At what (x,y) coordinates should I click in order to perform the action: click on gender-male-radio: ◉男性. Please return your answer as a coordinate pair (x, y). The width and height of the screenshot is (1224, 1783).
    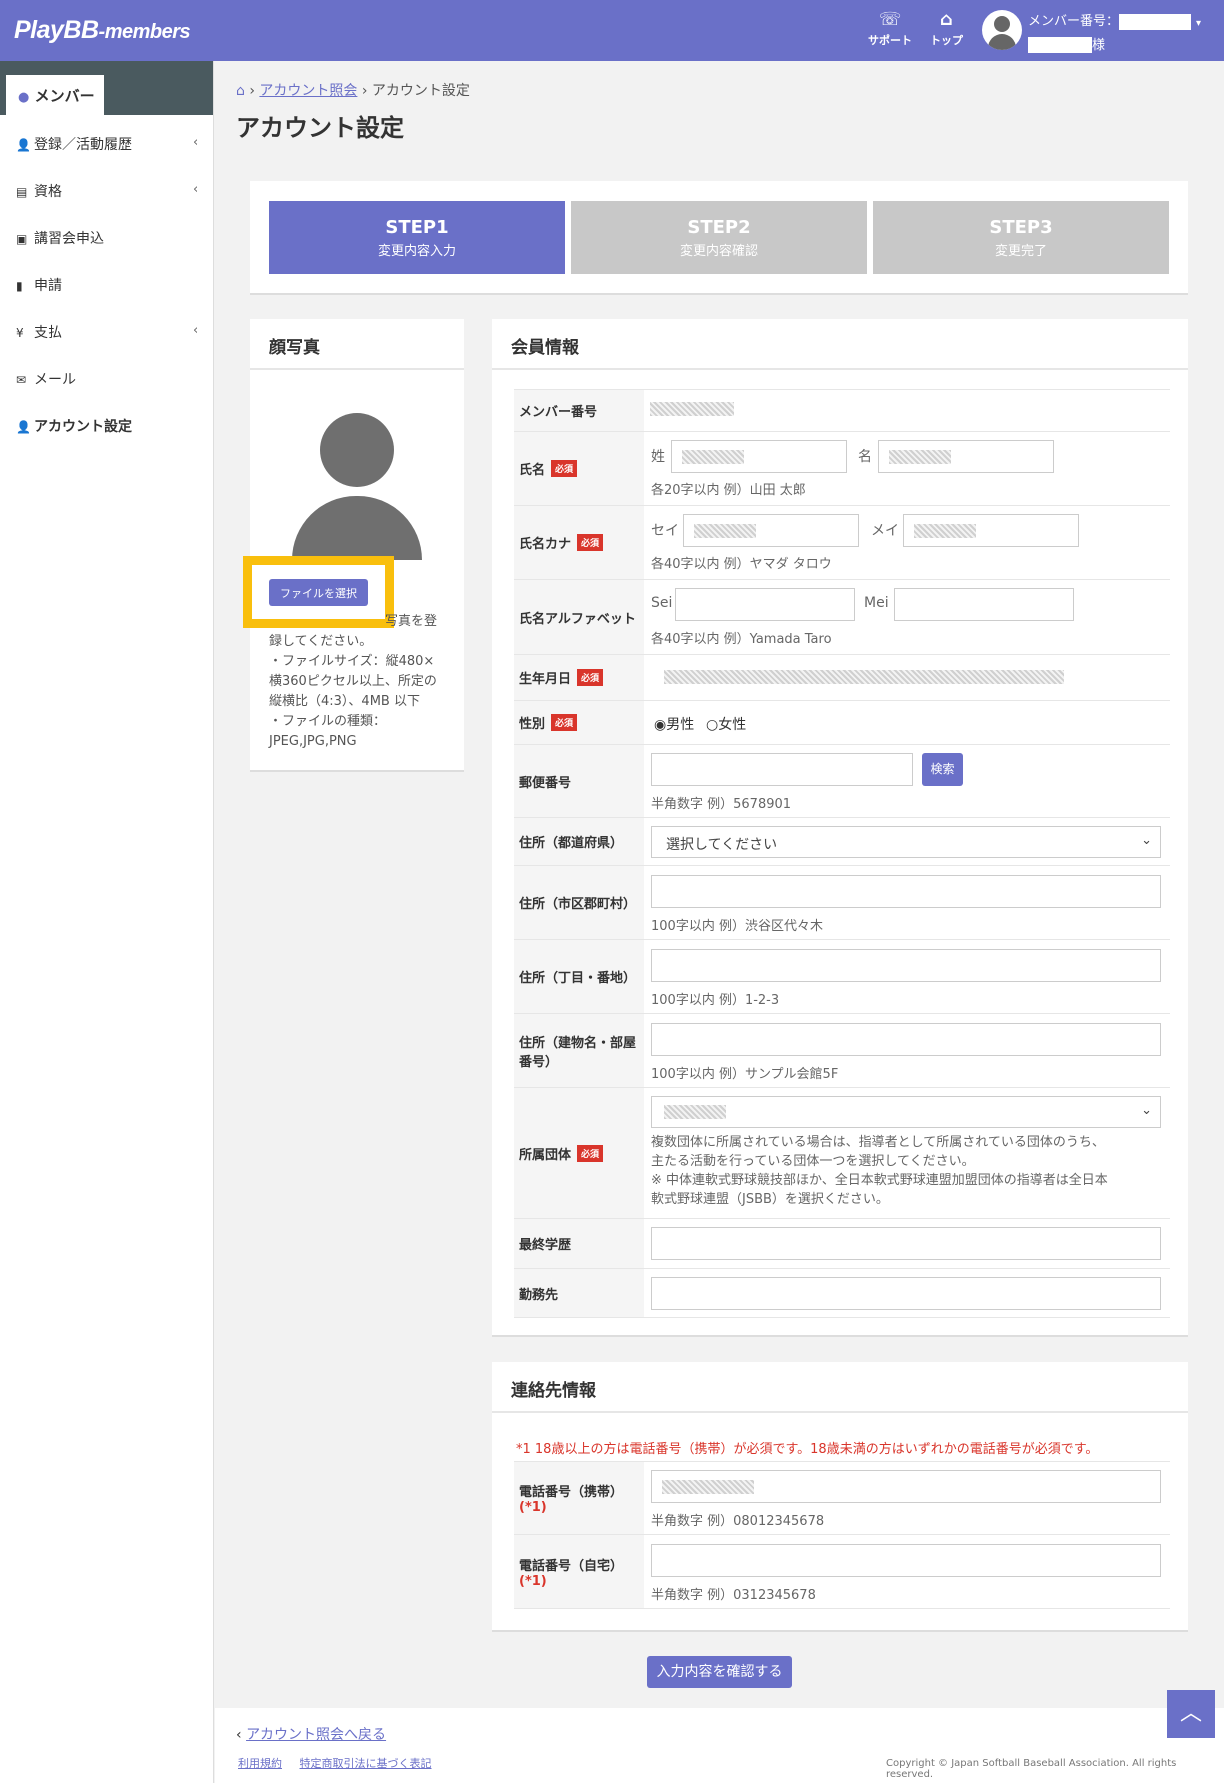
    Looking at the image, I should click on (674, 724).